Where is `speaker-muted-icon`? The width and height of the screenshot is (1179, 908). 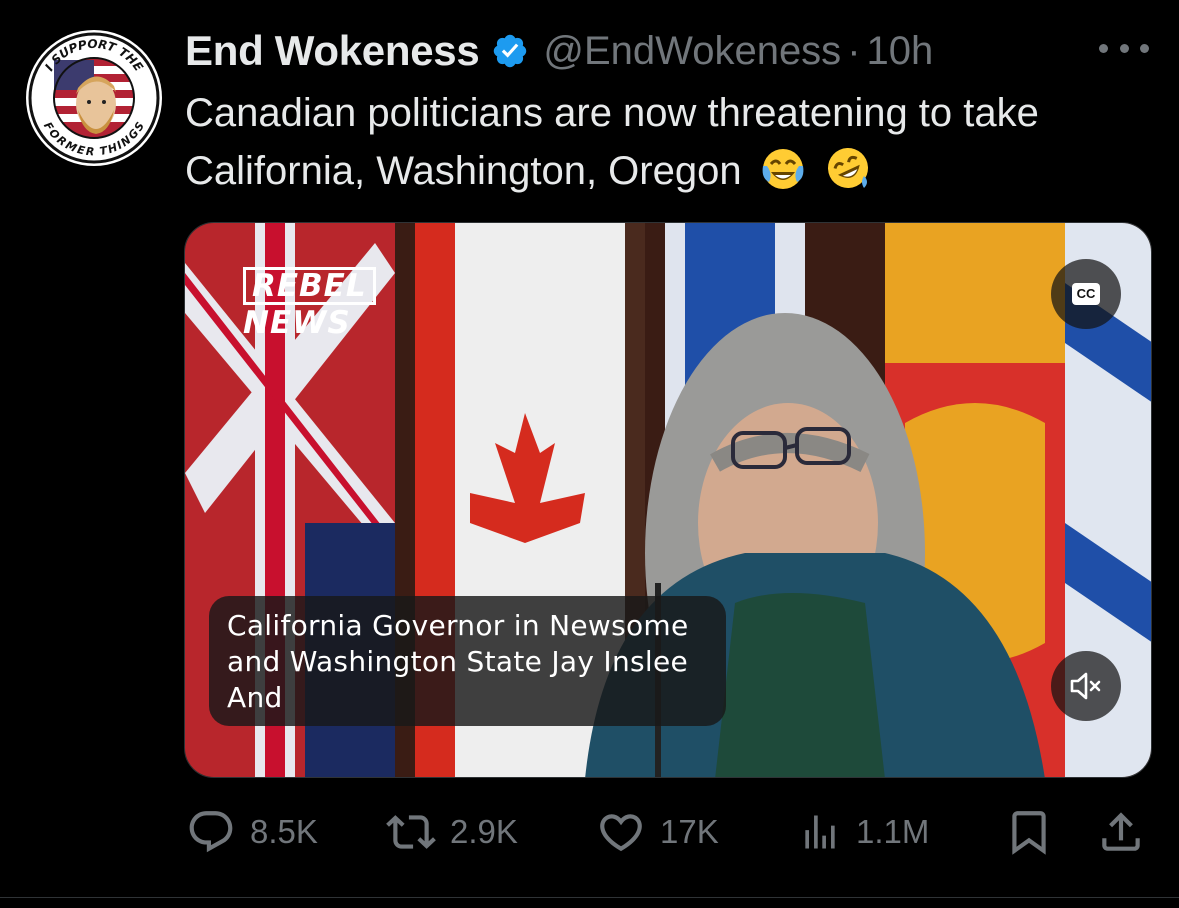 speaker-muted-icon is located at coordinates (1085, 686).